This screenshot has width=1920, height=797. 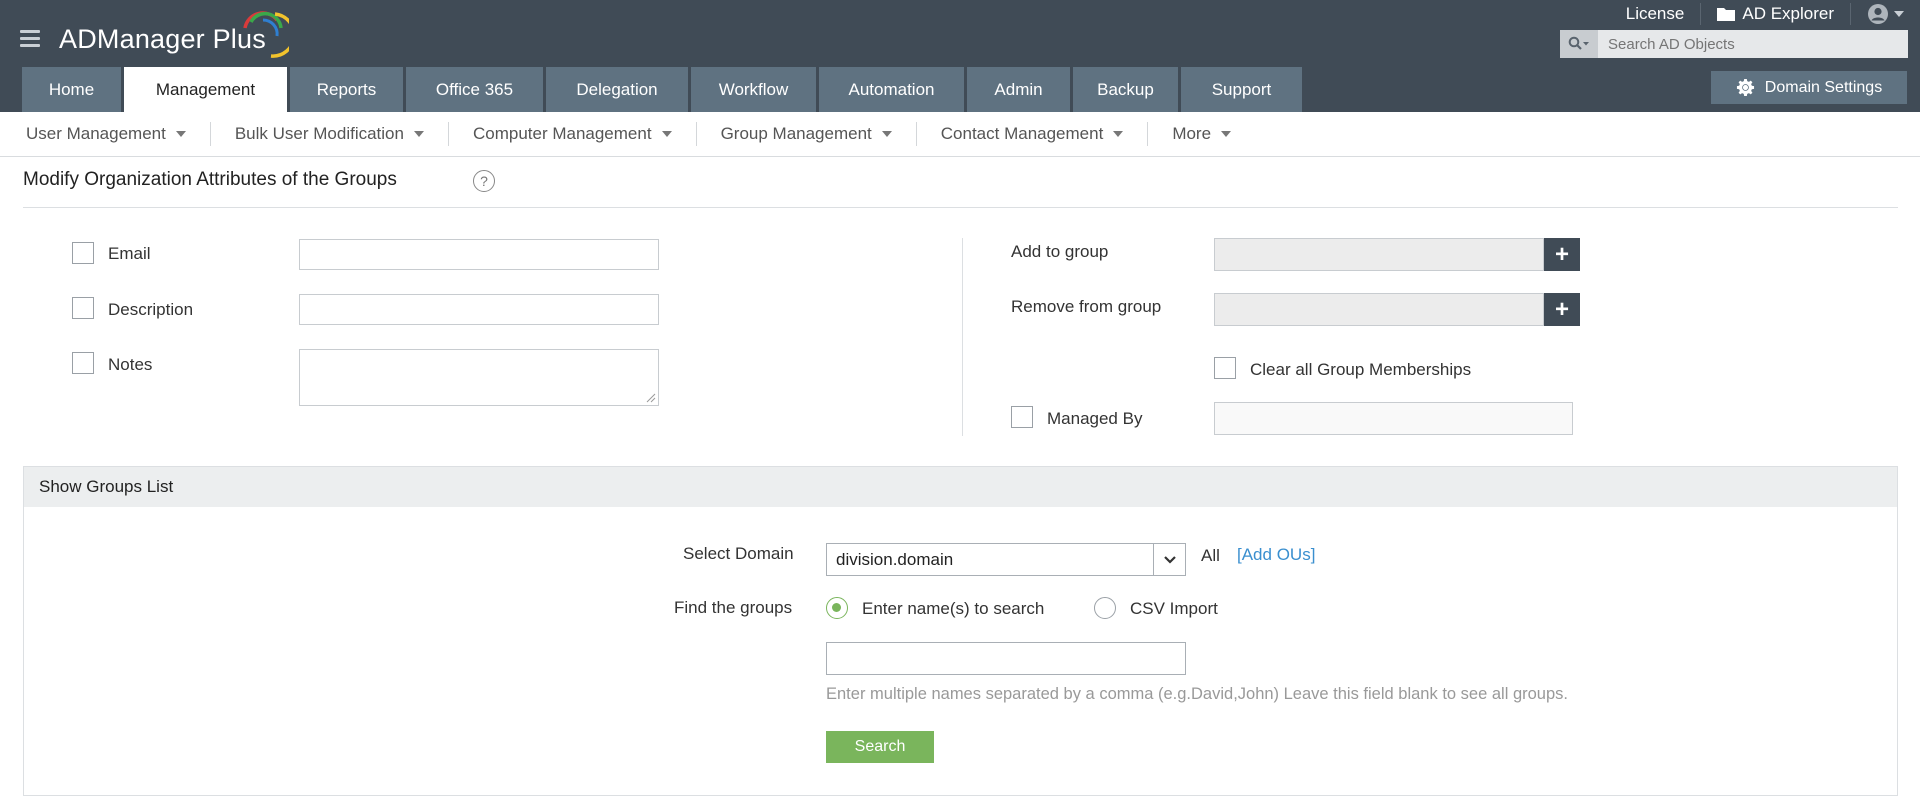 What do you see at coordinates (651, 398) in the screenshot?
I see `resize-handle-icon` at bounding box center [651, 398].